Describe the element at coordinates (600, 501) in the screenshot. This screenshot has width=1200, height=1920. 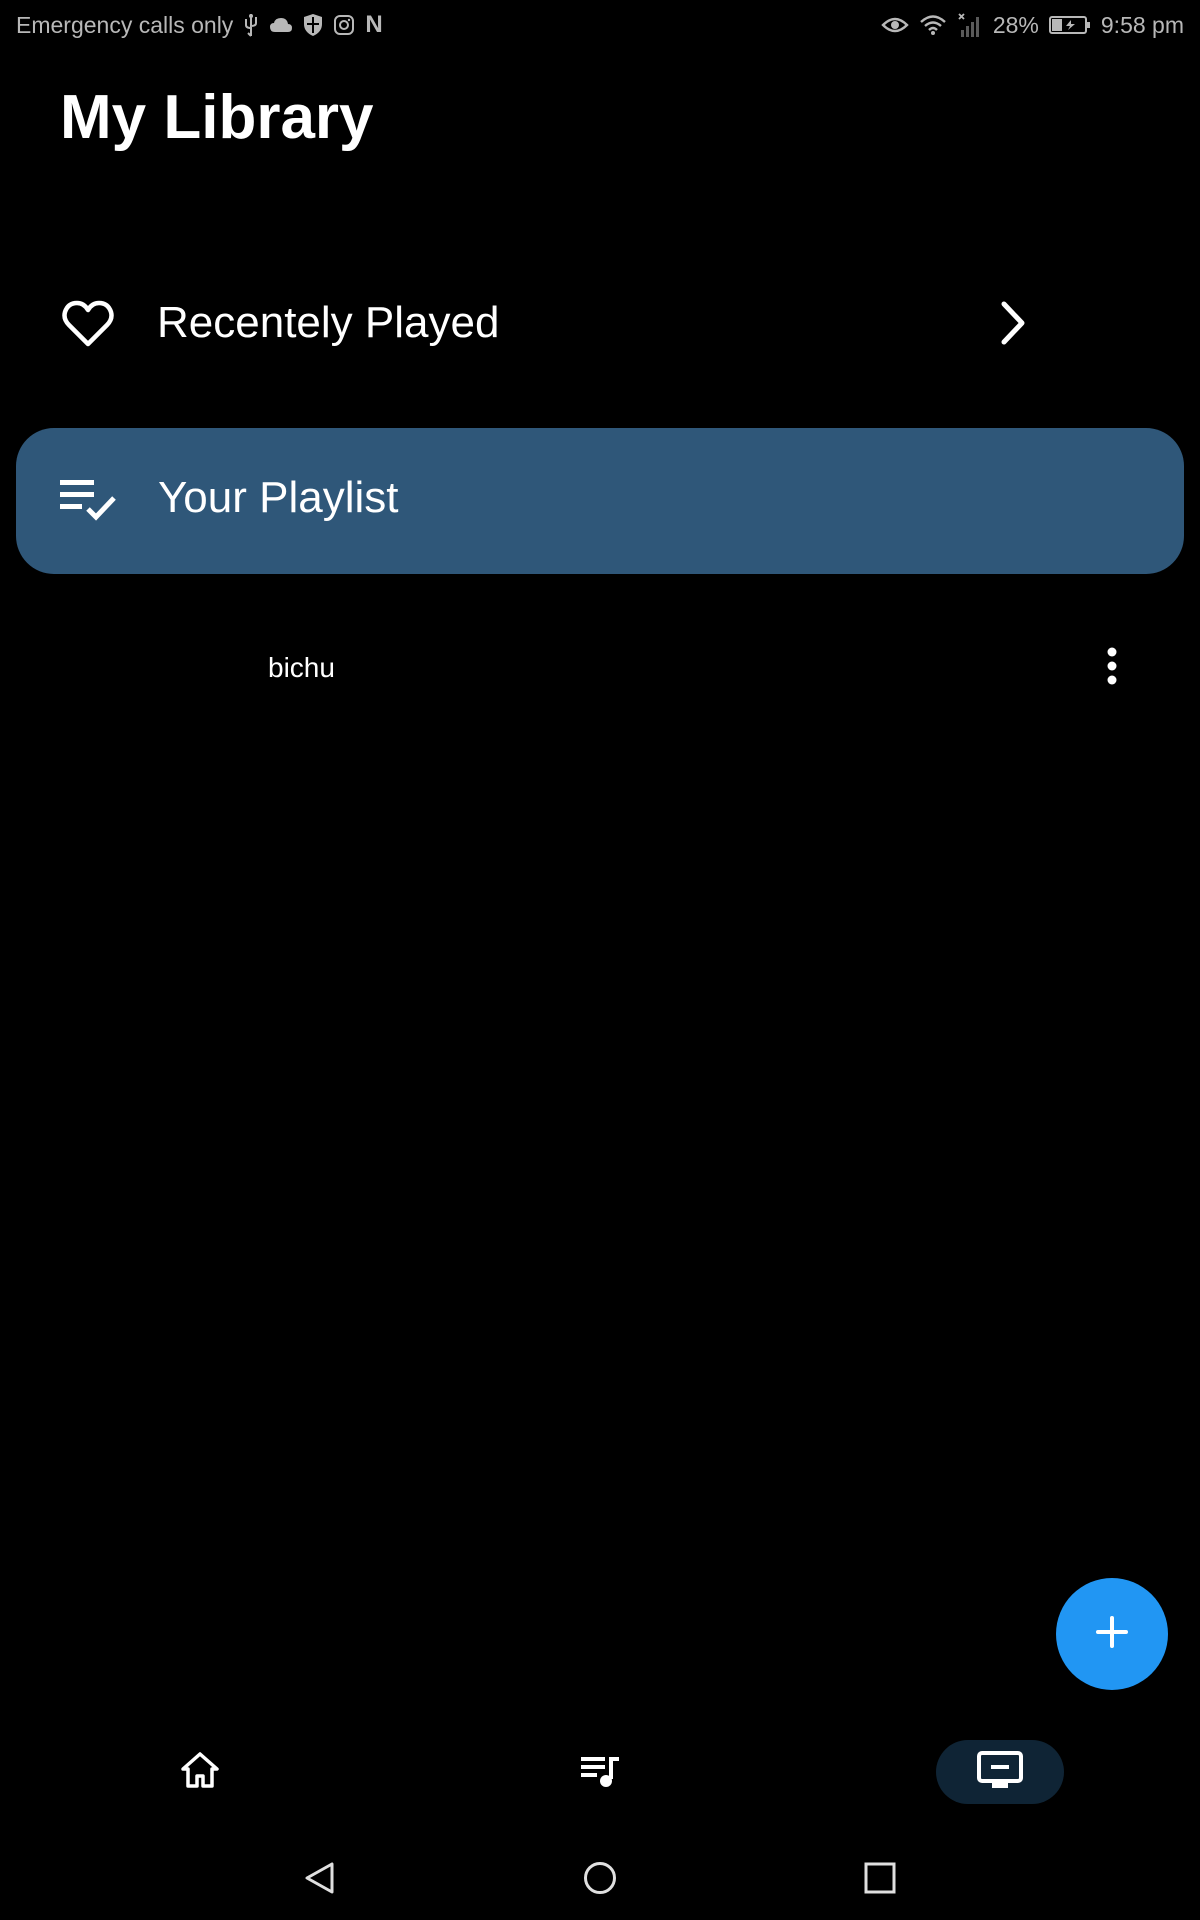
I see `your-playlist-row: Your Playlist` at that location.